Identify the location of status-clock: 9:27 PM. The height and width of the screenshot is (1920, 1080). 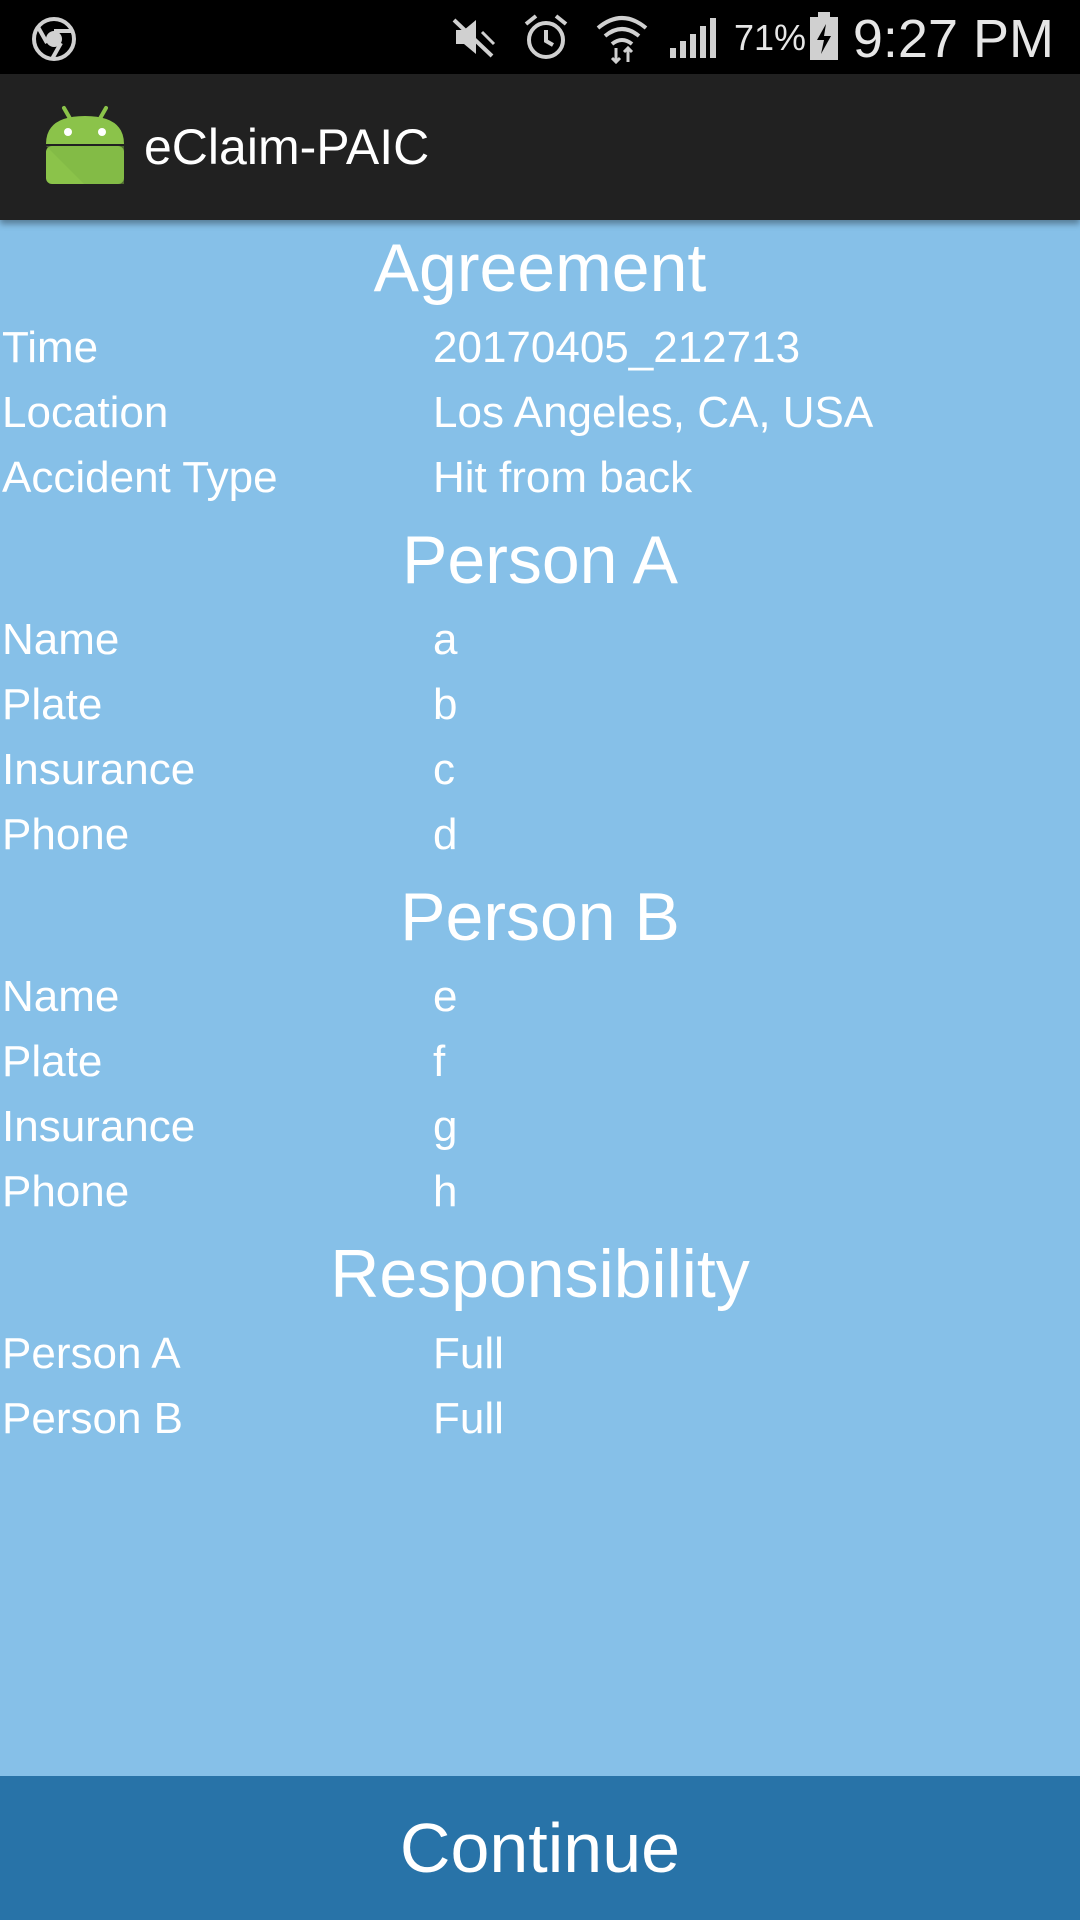
(953, 39).